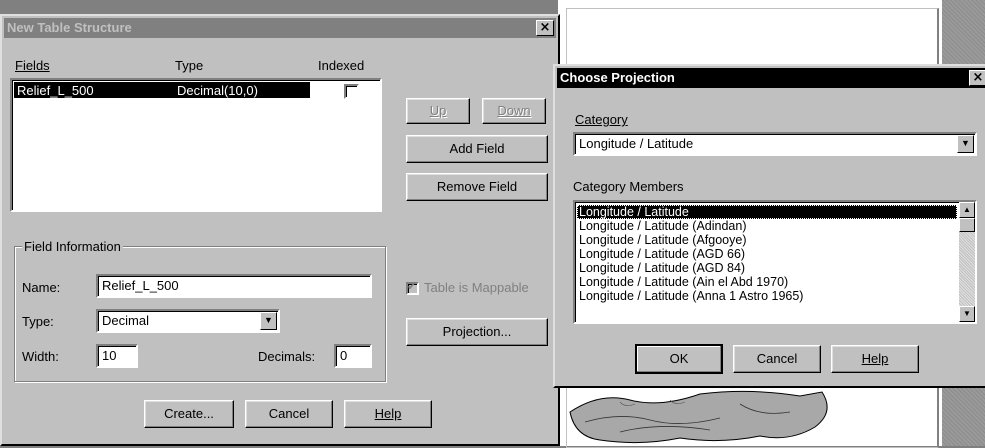 The width and height of the screenshot is (985, 448). What do you see at coordinates (601, 119) in the screenshot?
I see `category-label: Category` at bounding box center [601, 119].